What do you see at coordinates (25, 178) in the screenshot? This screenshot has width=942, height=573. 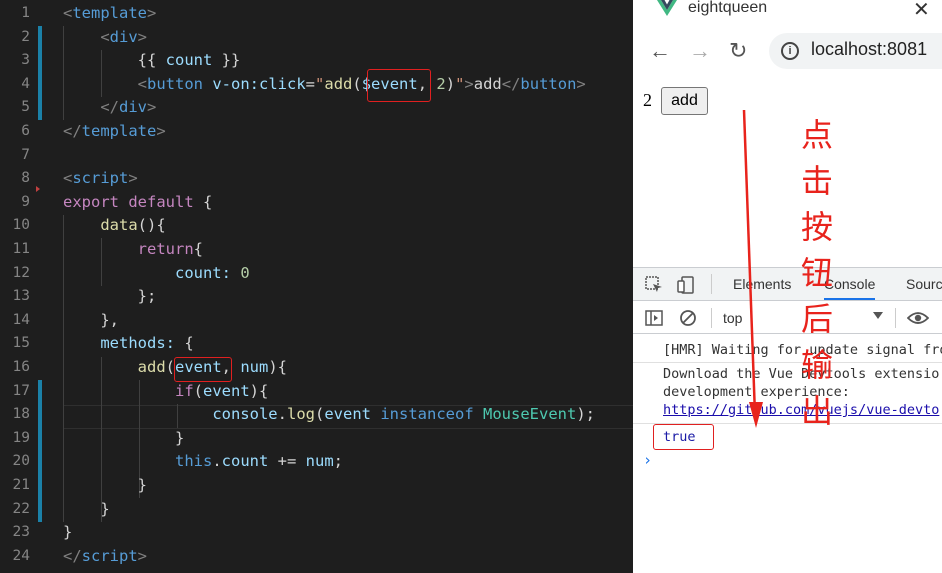 I see `line-number: 8` at bounding box center [25, 178].